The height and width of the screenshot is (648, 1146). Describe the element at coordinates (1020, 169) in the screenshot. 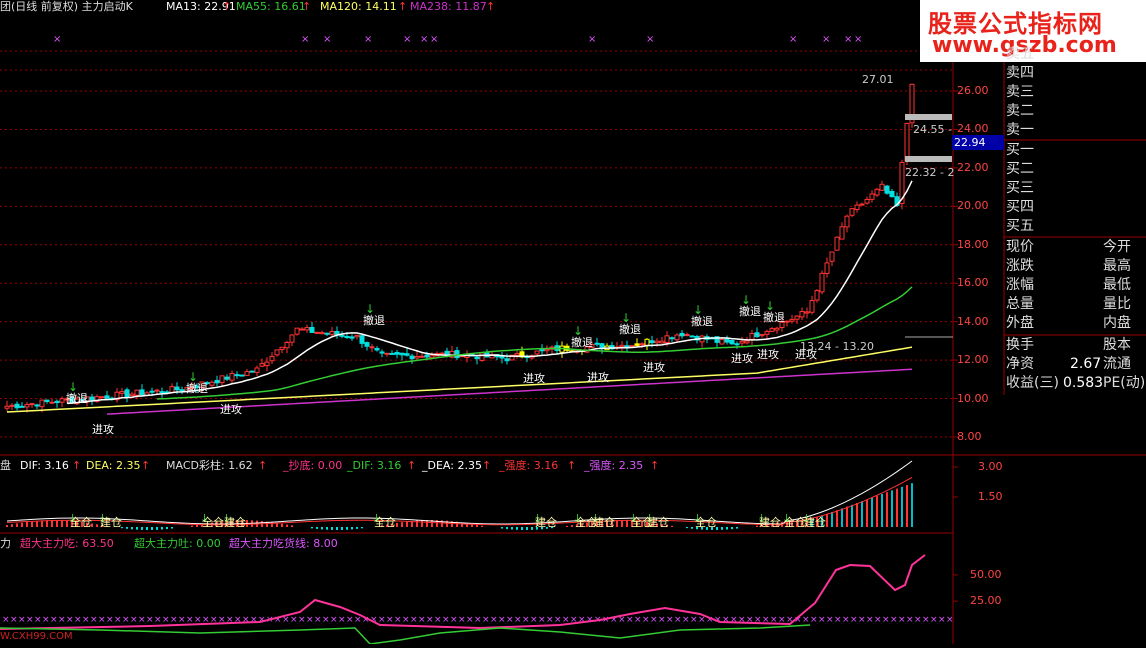

I see `order-book-buy: 买二` at that location.